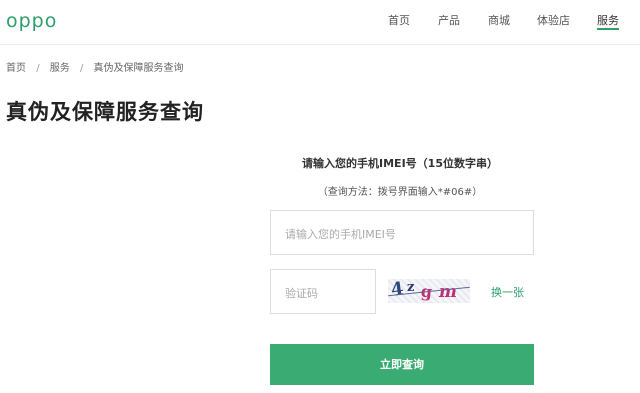  What do you see at coordinates (397, 290) in the screenshot?
I see `captcha-char: 4` at bounding box center [397, 290].